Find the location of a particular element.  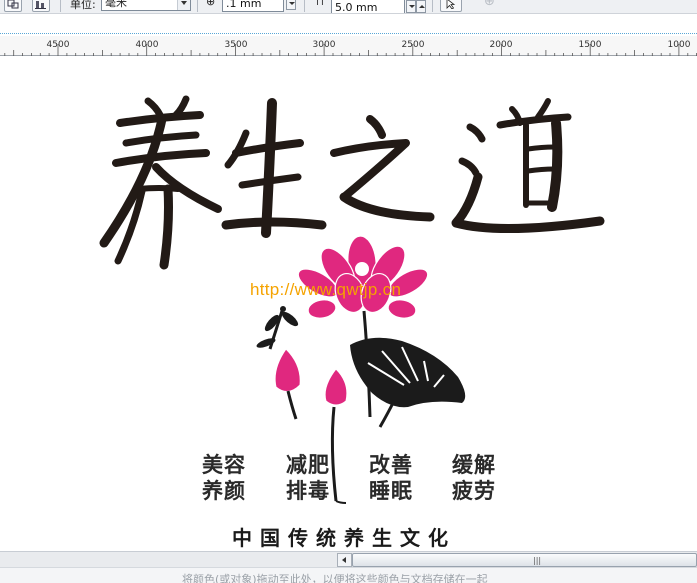

watermark-url: http://www.qwtjp.cn is located at coordinates (326, 289).